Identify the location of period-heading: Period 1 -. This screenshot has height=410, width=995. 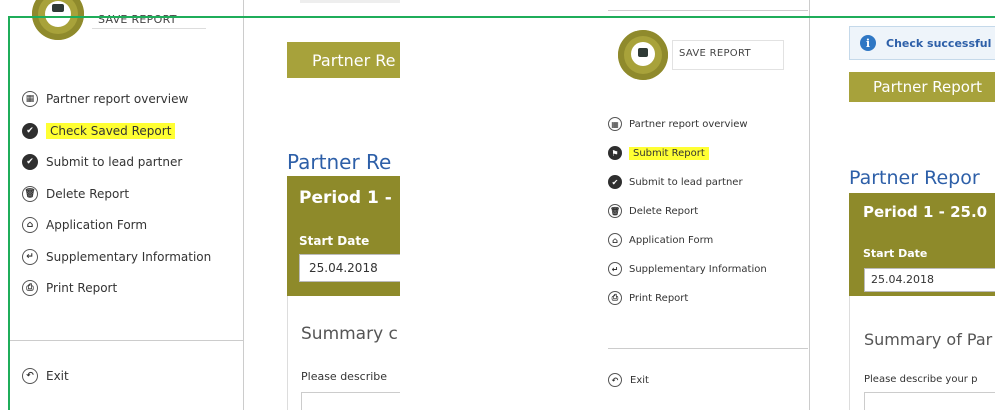
(345, 198).